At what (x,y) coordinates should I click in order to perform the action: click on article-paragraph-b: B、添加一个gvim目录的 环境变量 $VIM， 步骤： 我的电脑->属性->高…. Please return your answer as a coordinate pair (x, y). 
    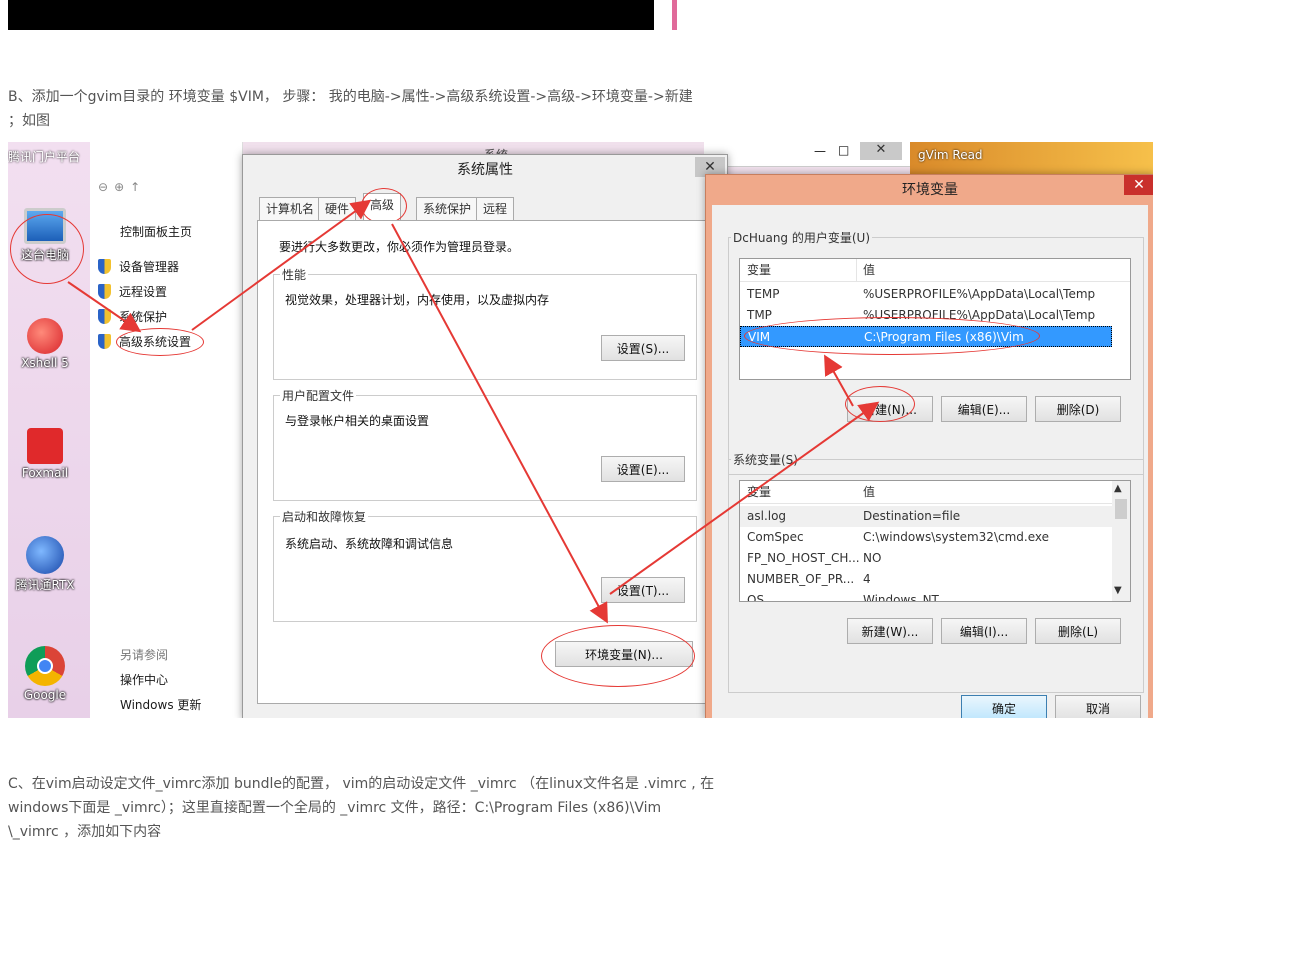
    Looking at the image, I should click on (368, 109).